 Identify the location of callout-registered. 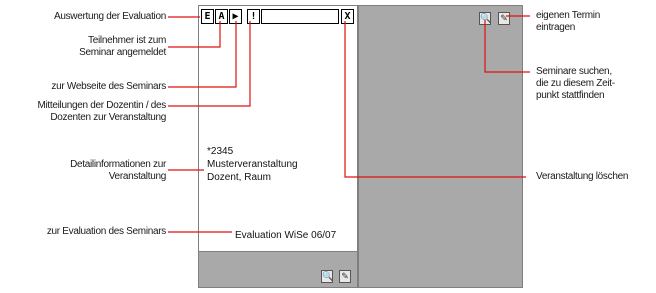
(194, 34).